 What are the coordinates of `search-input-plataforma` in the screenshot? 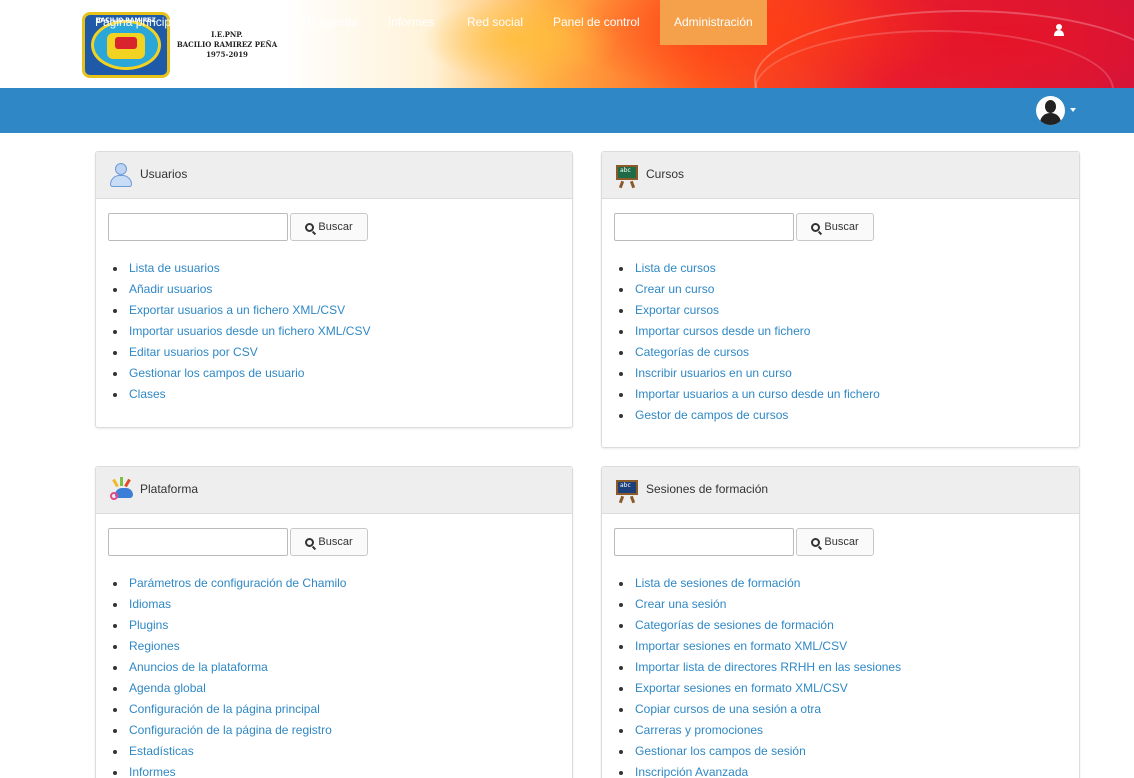 It's located at (198, 542).